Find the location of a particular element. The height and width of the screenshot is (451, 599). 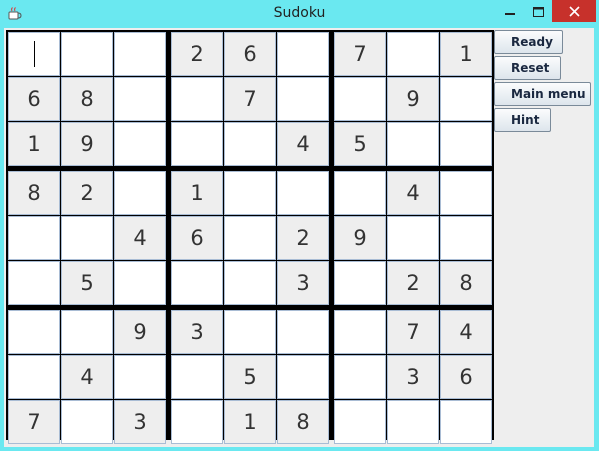

cell-value: 4 is located at coordinates (303, 144).